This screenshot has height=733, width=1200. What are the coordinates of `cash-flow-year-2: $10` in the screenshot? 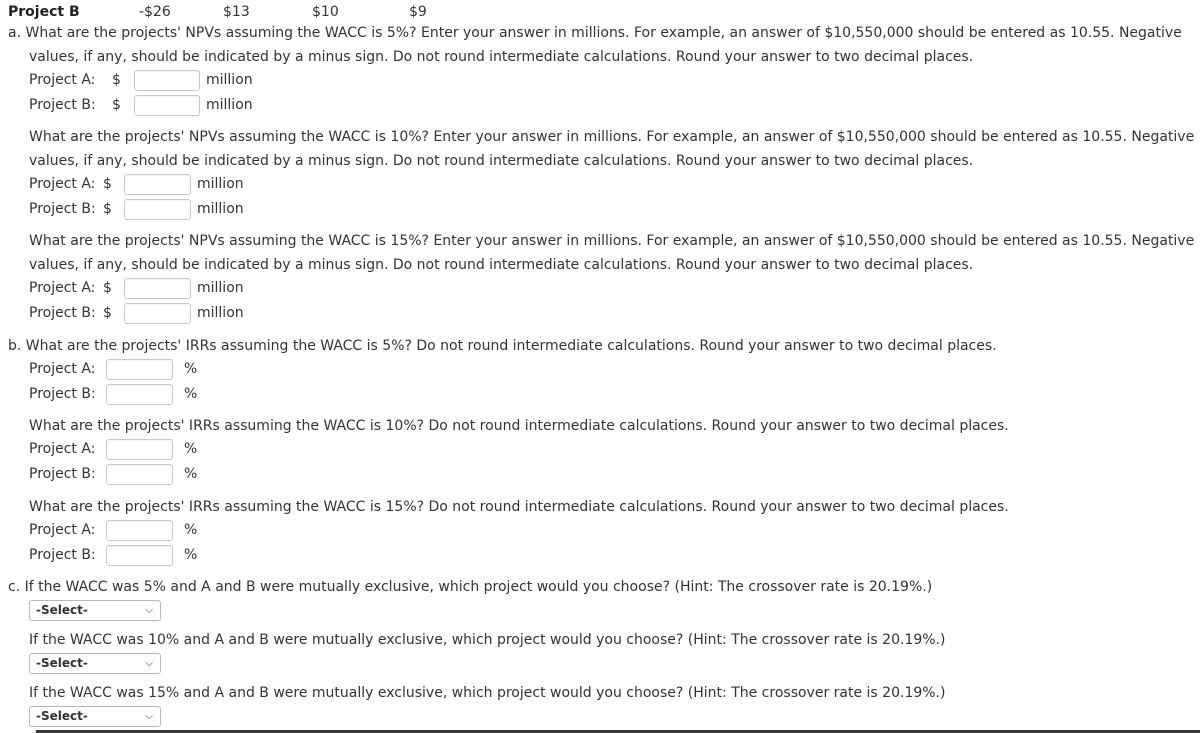 It's located at (325, 12).